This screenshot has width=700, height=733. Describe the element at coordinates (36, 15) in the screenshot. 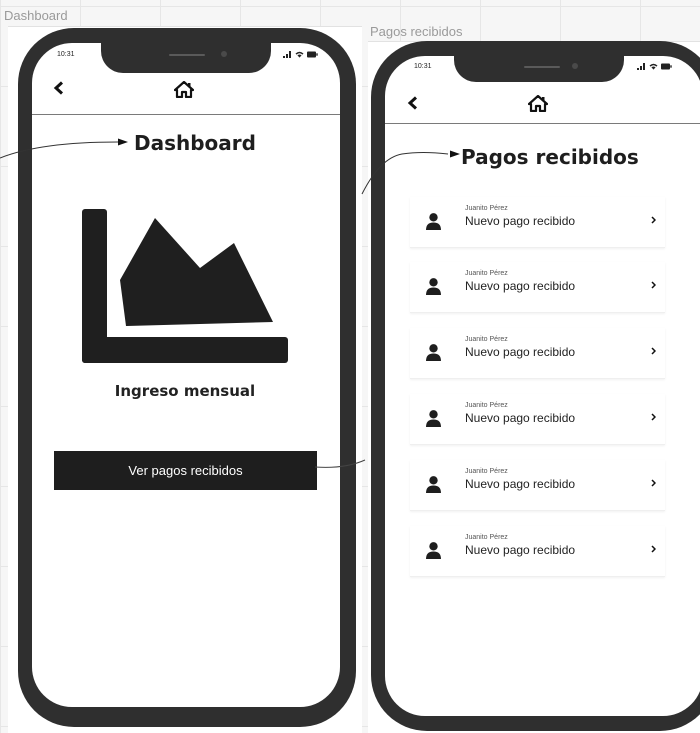

I see `artboard-label-dashboard: Dashboard` at that location.